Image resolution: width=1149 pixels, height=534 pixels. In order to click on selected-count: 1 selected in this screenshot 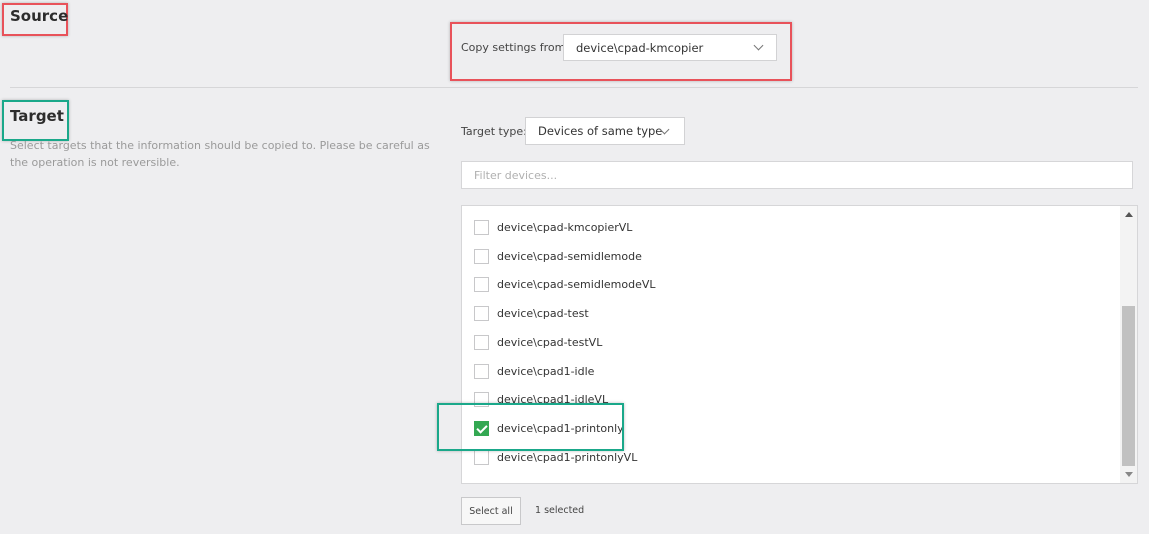, I will do `click(560, 510)`.